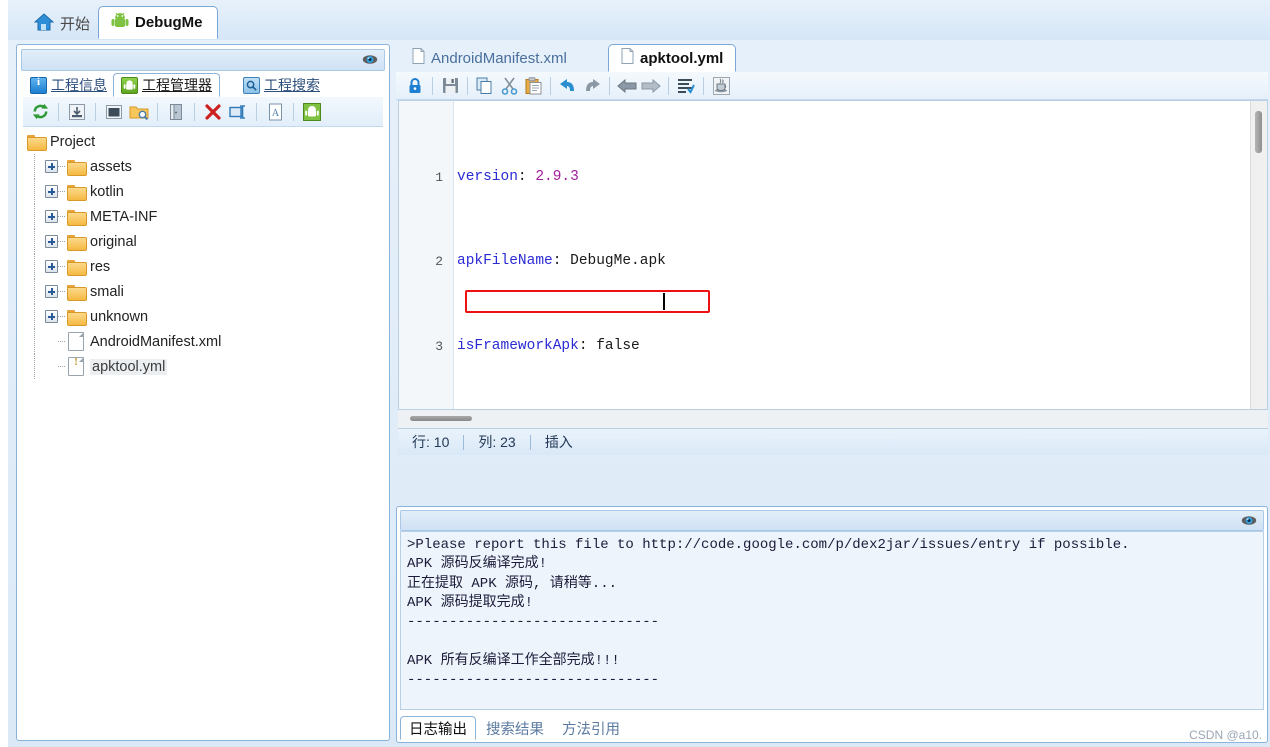 This screenshot has height=747, width=1270. Describe the element at coordinates (548, 346) in the screenshot. I see `code-line-text: isFrameworkApk: false` at that location.